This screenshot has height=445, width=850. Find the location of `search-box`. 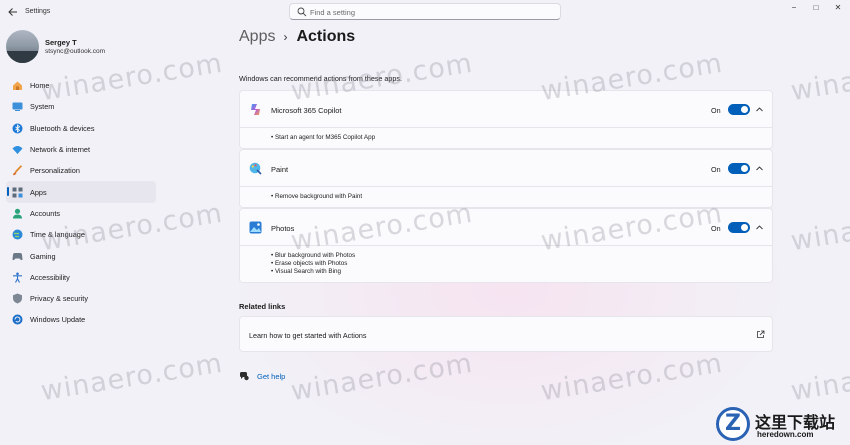

search-box is located at coordinates (425, 11).